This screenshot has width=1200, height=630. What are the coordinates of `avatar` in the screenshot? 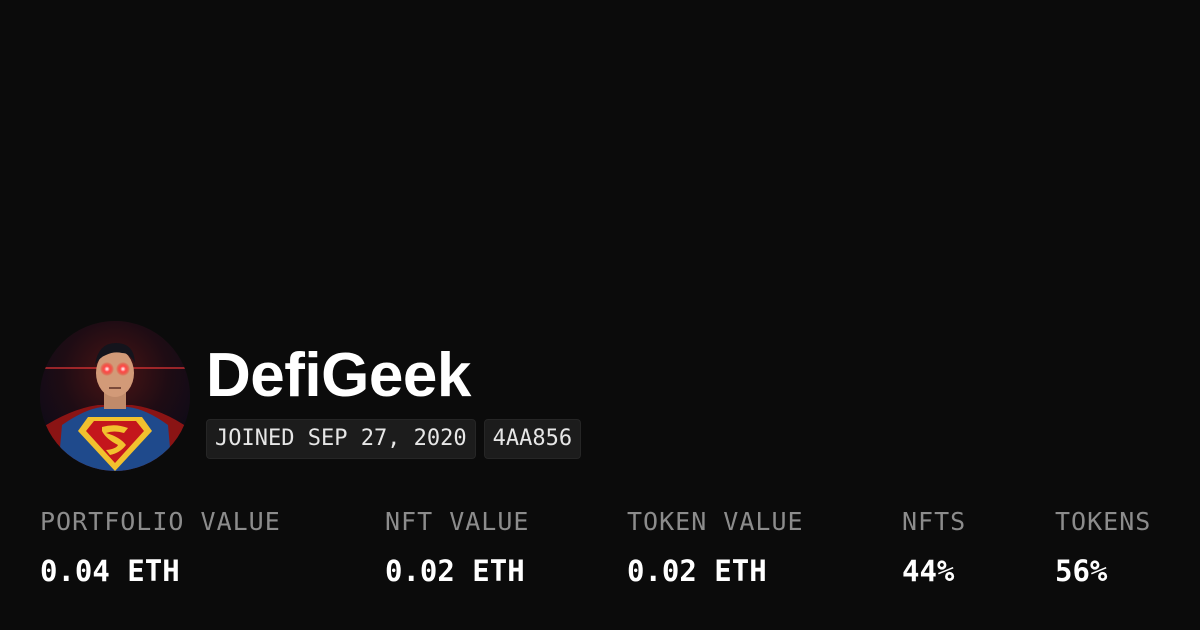 It's located at (115, 396).